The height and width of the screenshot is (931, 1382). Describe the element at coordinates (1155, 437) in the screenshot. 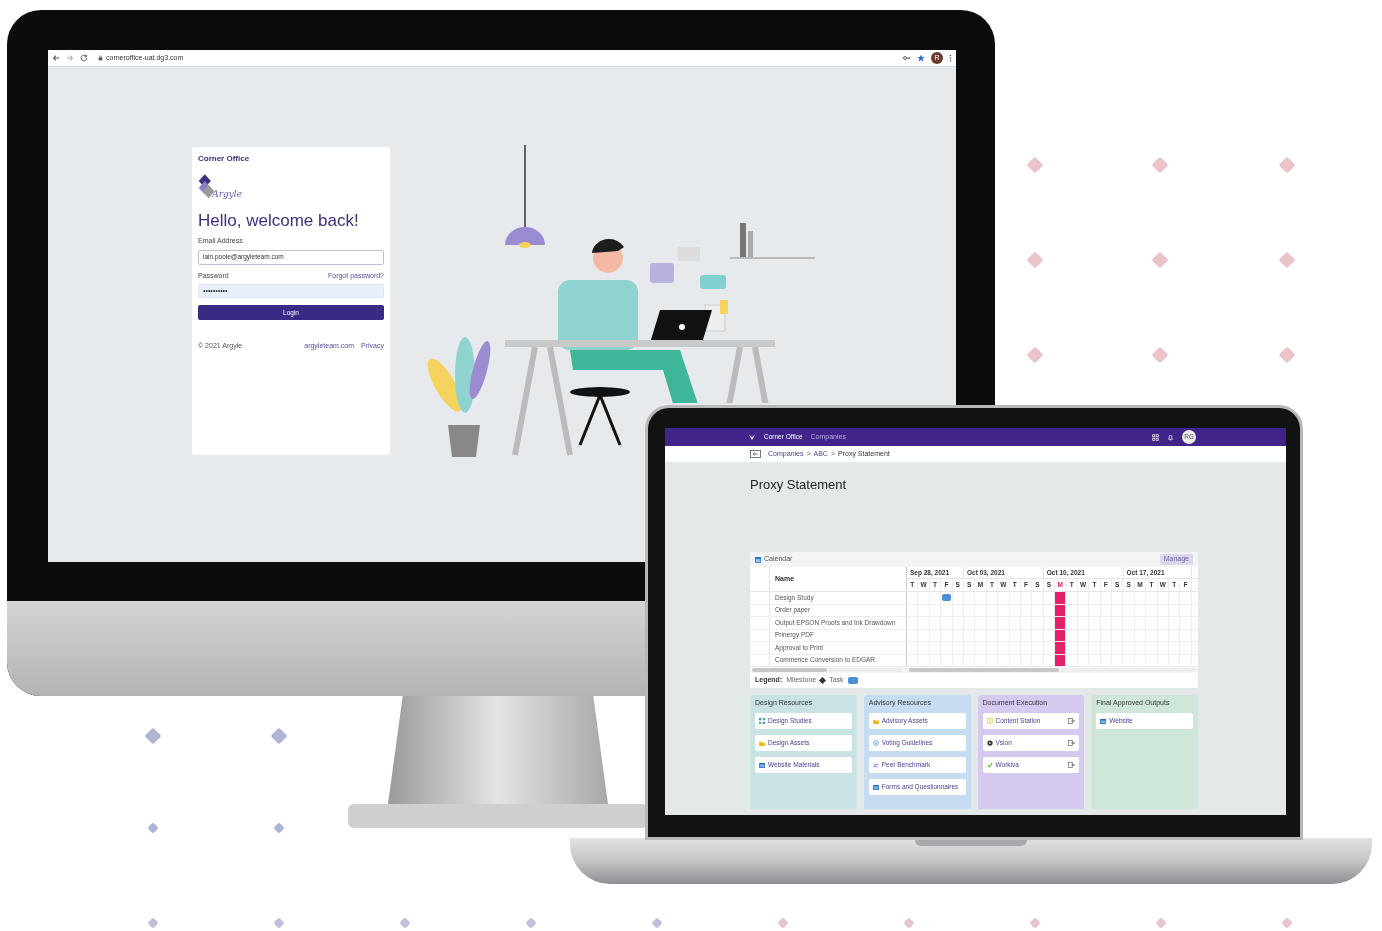

I see `apps-grid-icon` at that location.